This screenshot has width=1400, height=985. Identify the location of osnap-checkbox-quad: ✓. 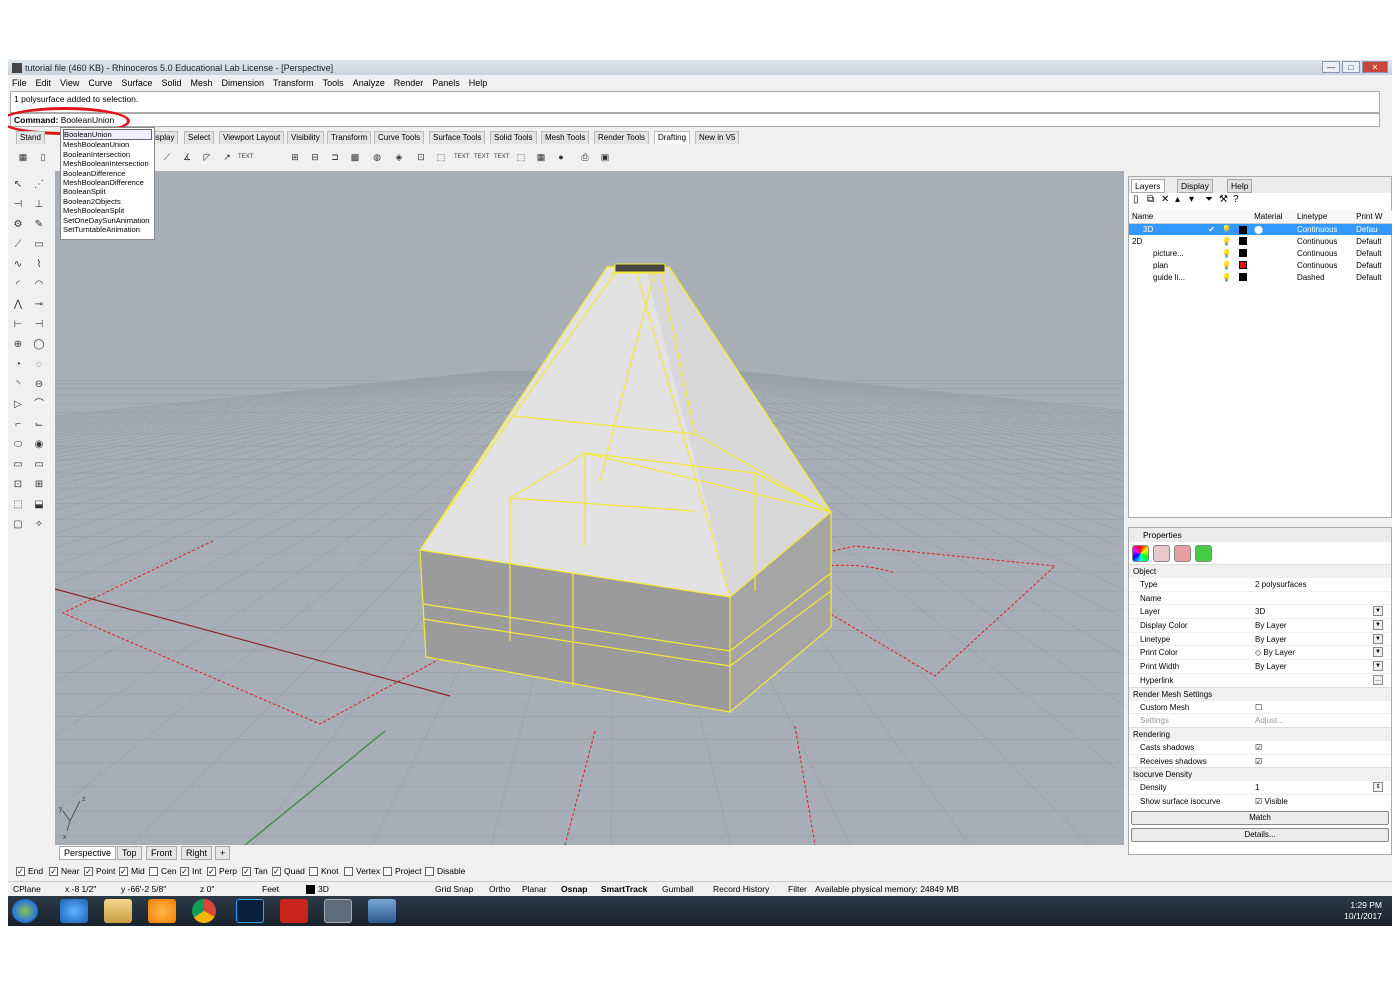
(276, 871).